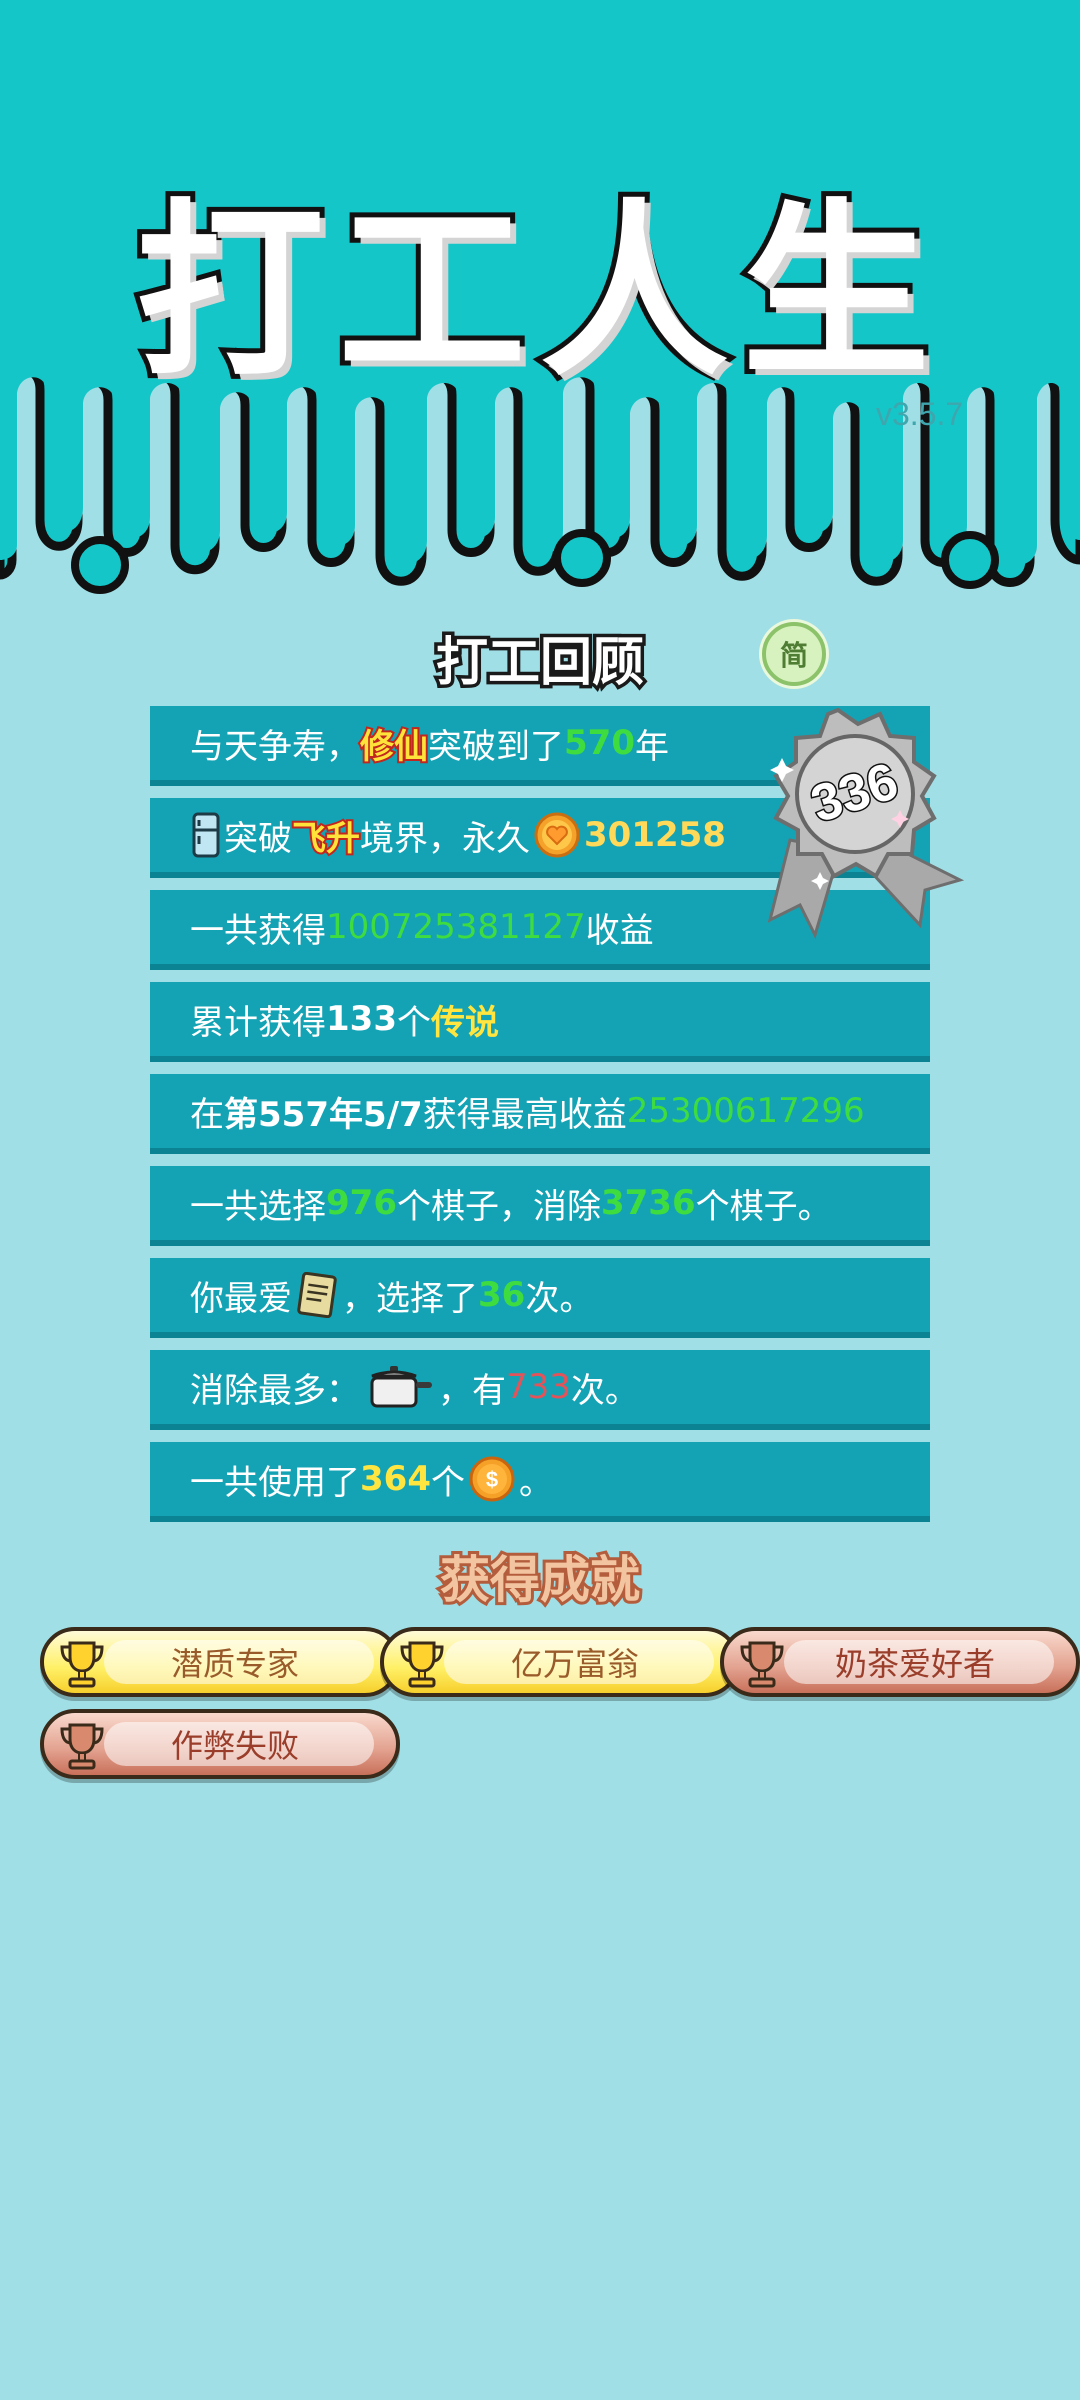 The height and width of the screenshot is (2400, 1080). Describe the element at coordinates (540, 1580) in the screenshot. I see `achievements-title: 获得成就` at that location.